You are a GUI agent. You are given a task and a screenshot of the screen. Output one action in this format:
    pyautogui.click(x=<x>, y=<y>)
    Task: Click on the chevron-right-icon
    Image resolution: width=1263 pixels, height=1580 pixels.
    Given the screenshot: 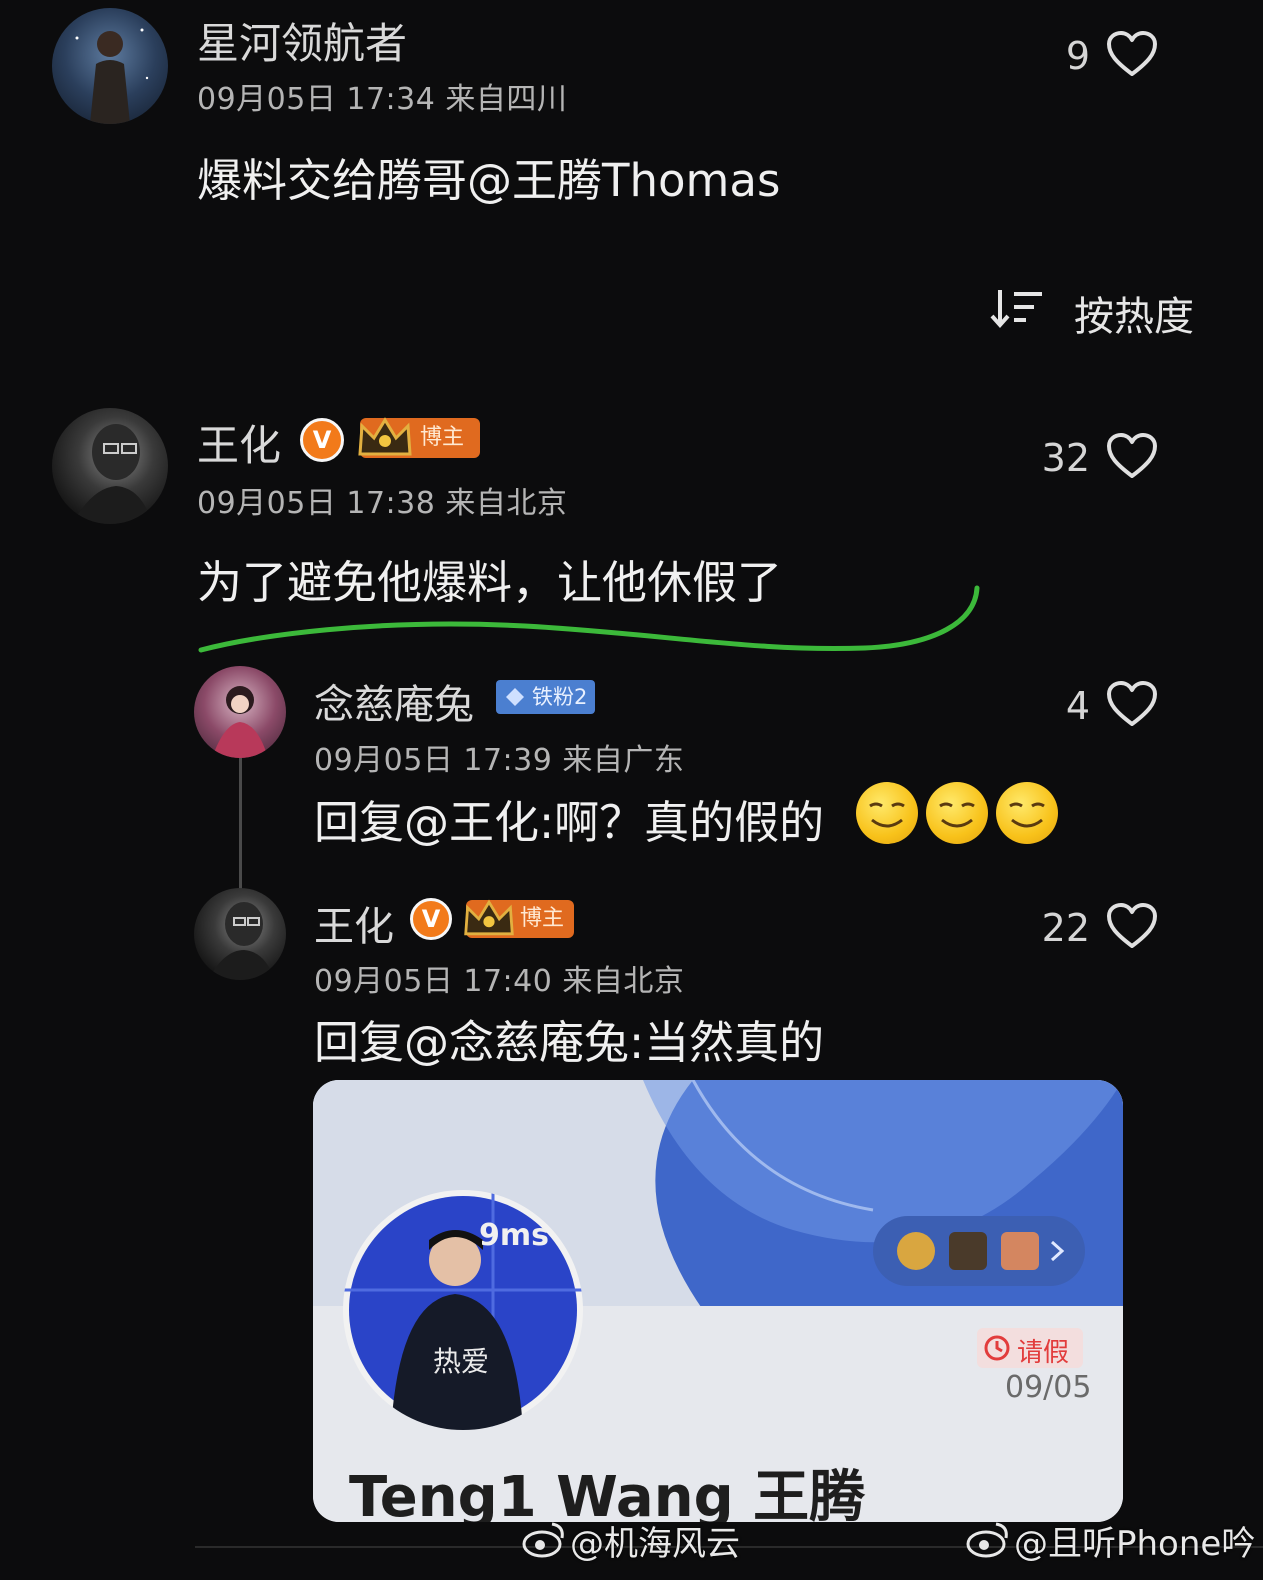 What is the action you would take?
    pyautogui.click(x=1057, y=1251)
    